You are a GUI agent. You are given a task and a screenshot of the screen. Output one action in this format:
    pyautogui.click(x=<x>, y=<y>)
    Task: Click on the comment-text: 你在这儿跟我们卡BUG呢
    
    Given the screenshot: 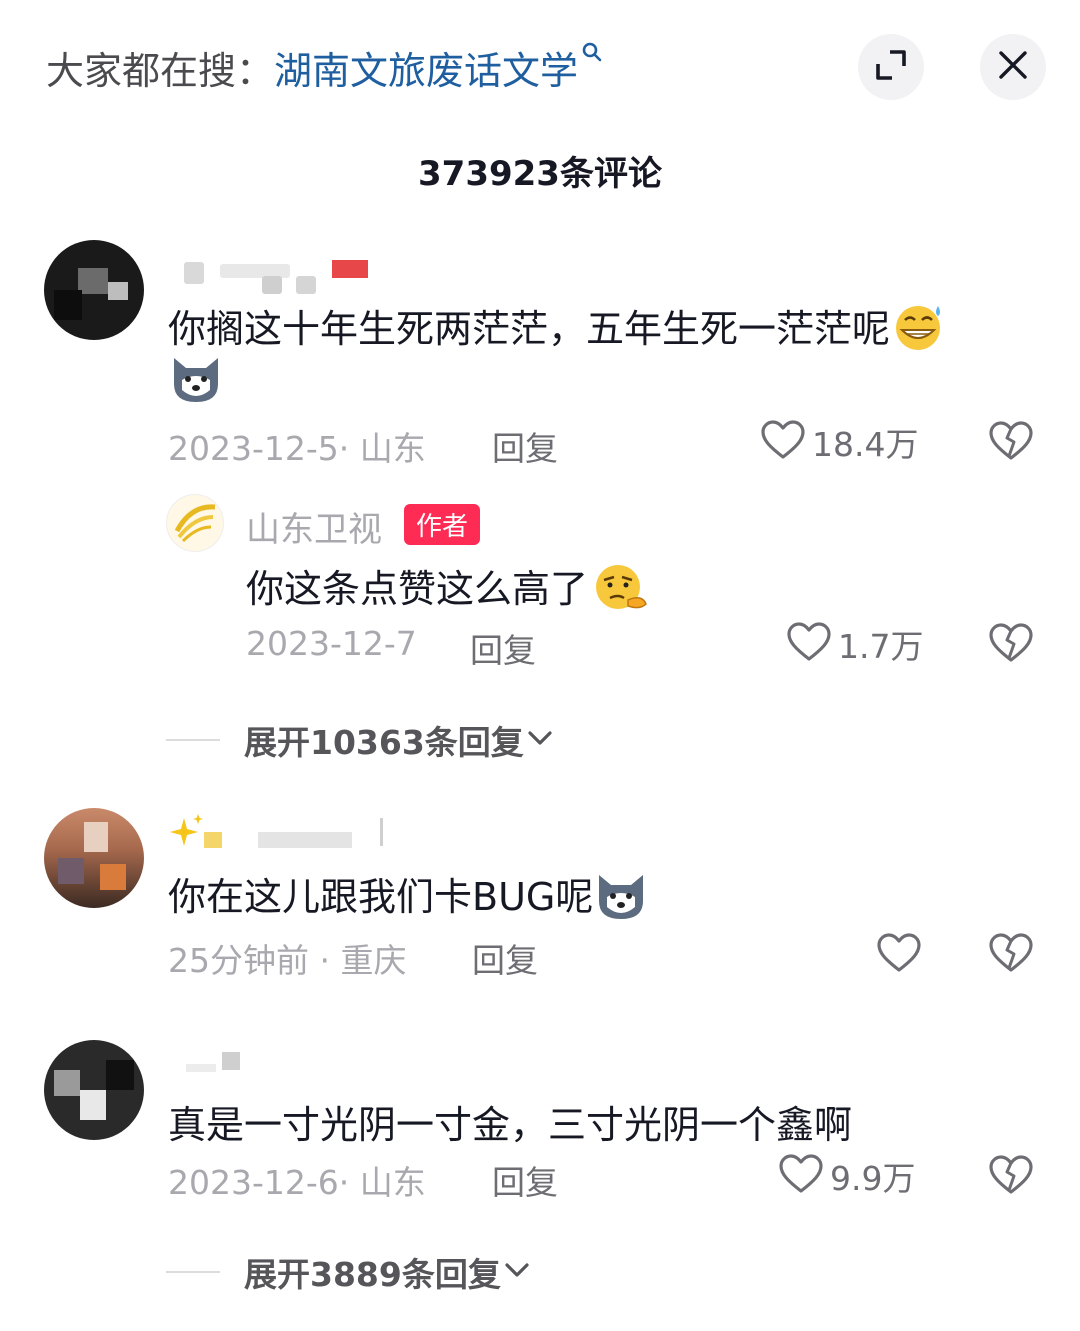 What is the action you would take?
    pyautogui.click(x=408, y=899)
    